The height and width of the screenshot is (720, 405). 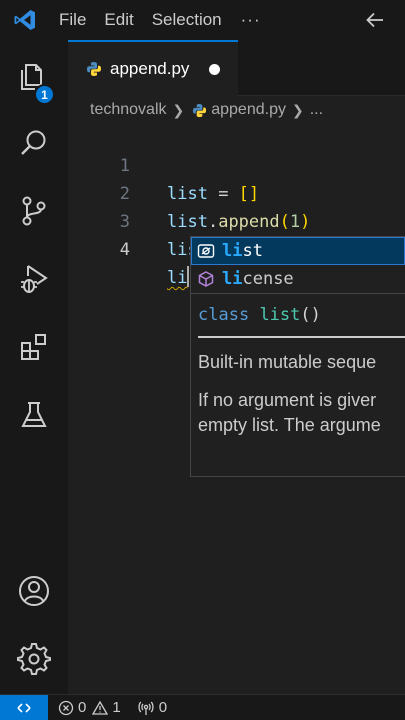 What do you see at coordinates (236, 220) in the screenshot?
I see `code-line: 3 list.append(2)` at bounding box center [236, 220].